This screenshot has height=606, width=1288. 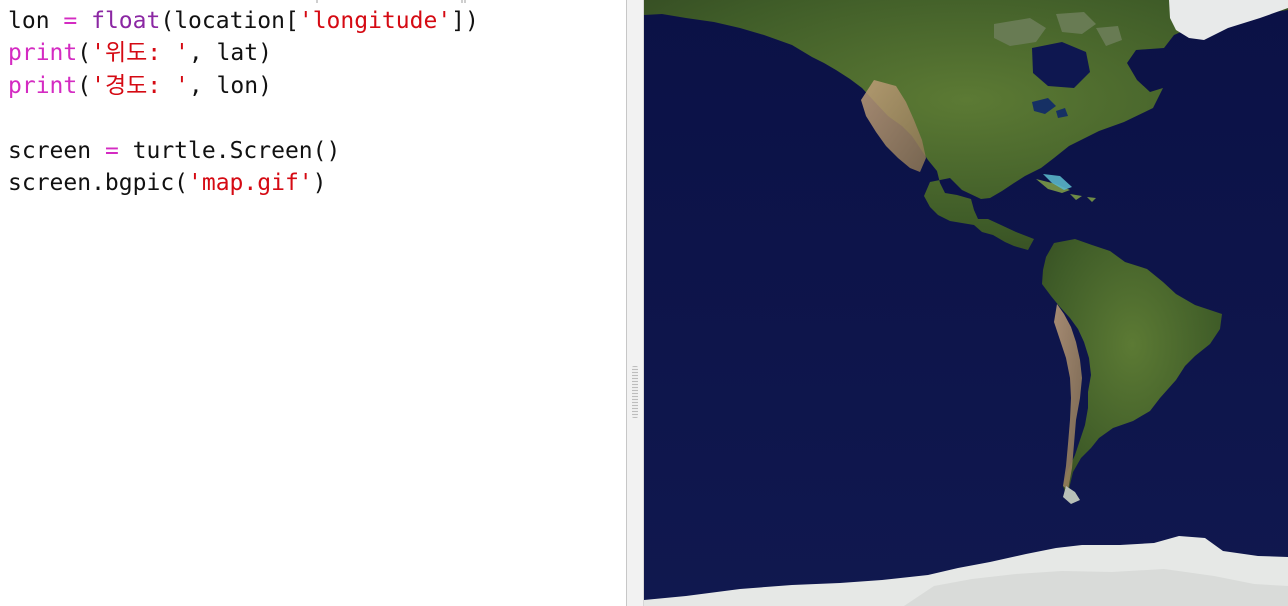 What do you see at coordinates (36, 21) in the screenshot?
I see `code-token-default: lon` at bounding box center [36, 21].